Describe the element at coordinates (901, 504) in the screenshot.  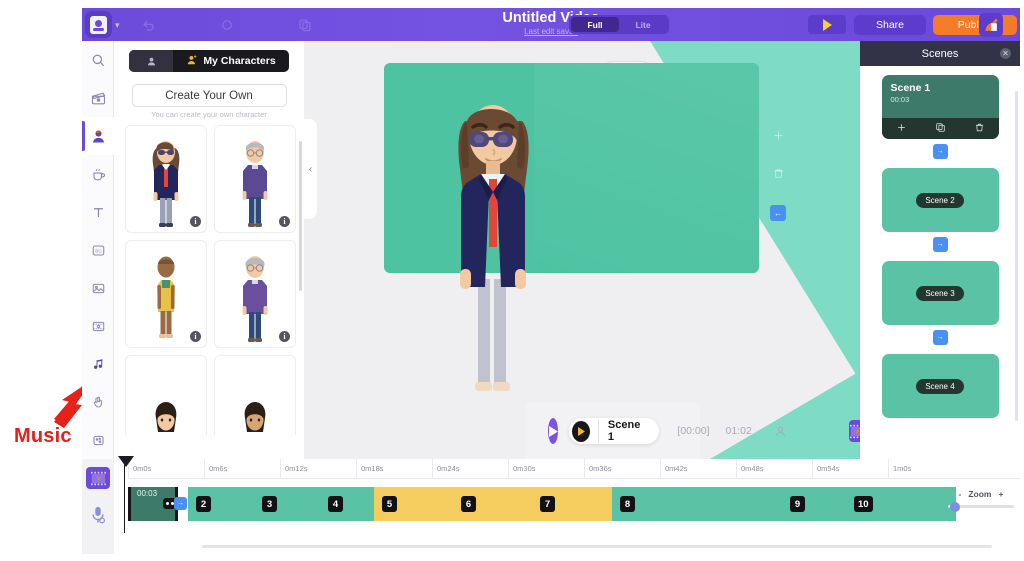
I see `timeline-clip: 10` at that location.